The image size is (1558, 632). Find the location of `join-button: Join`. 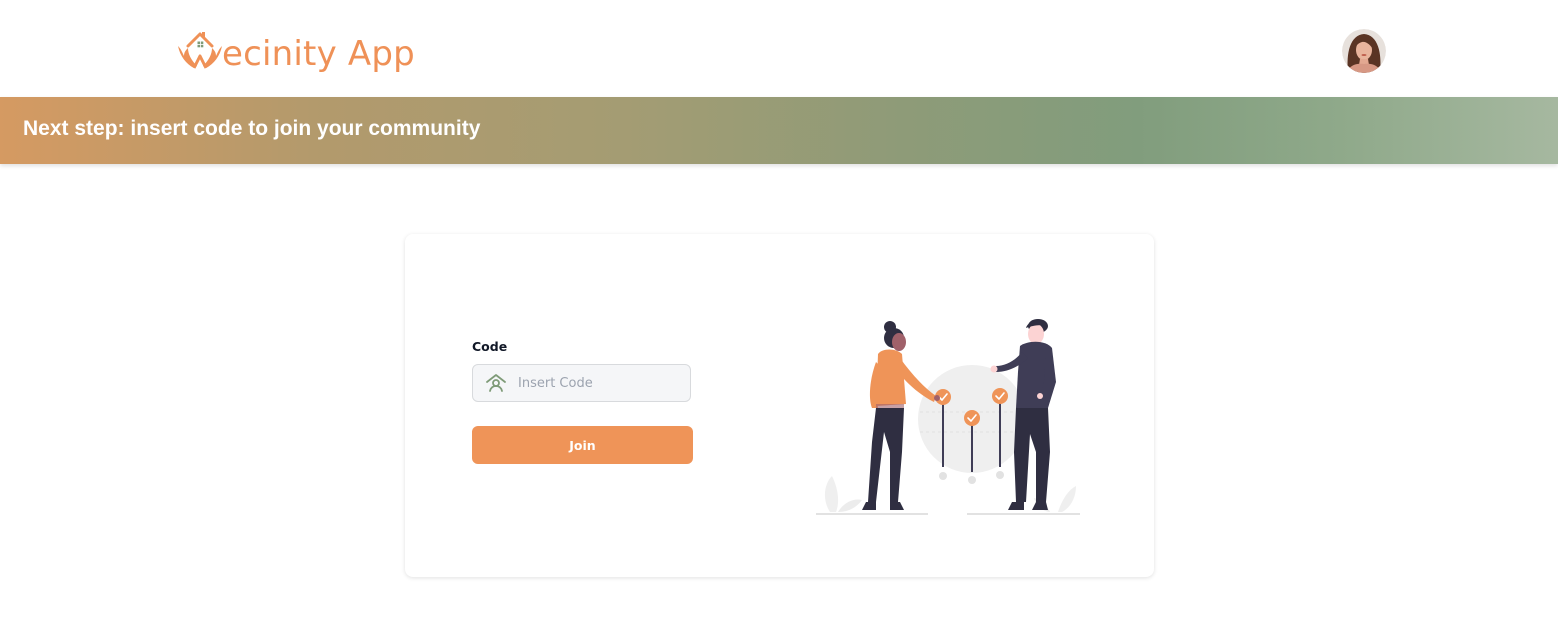

join-button: Join is located at coordinates (582, 445).